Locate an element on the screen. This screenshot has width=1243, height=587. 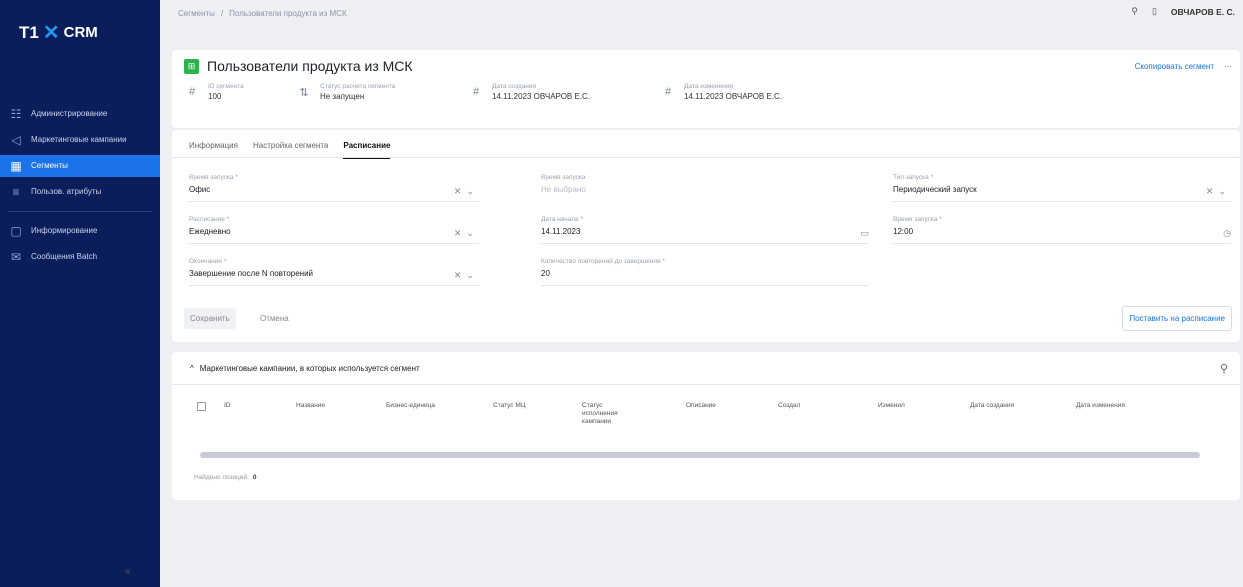
sidebar-item-label: Маркетинговые кампании is located at coordinates (79, 139).